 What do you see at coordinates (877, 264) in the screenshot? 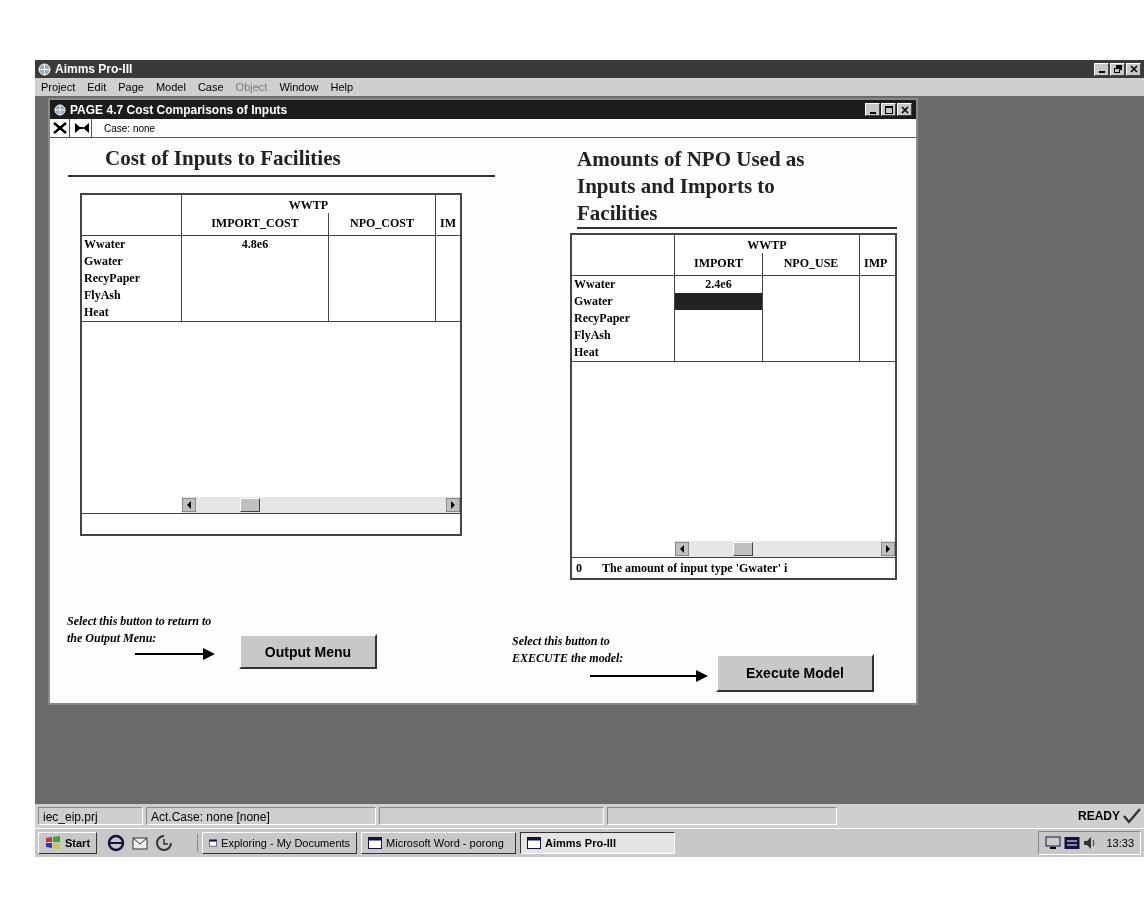
I see `column-header: IMP` at bounding box center [877, 264].